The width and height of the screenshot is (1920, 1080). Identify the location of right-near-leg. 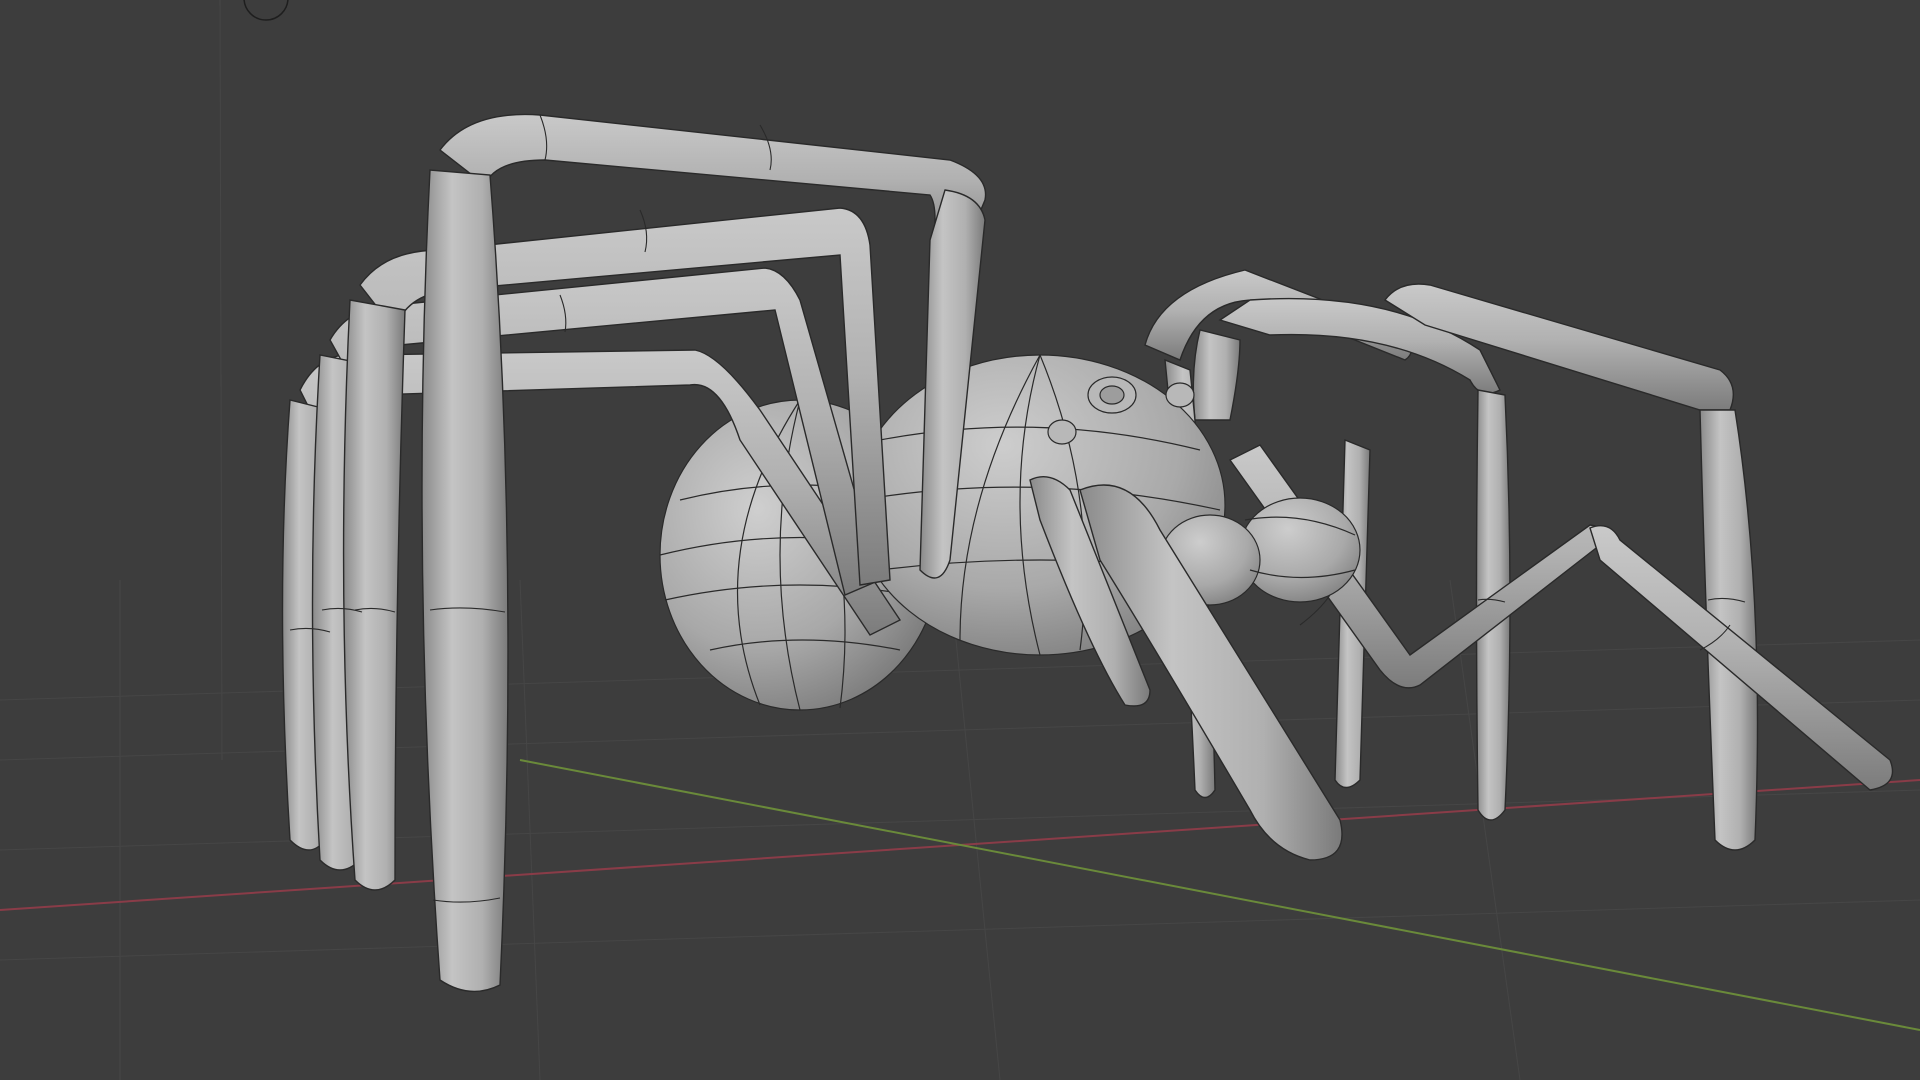
(1561, 617).